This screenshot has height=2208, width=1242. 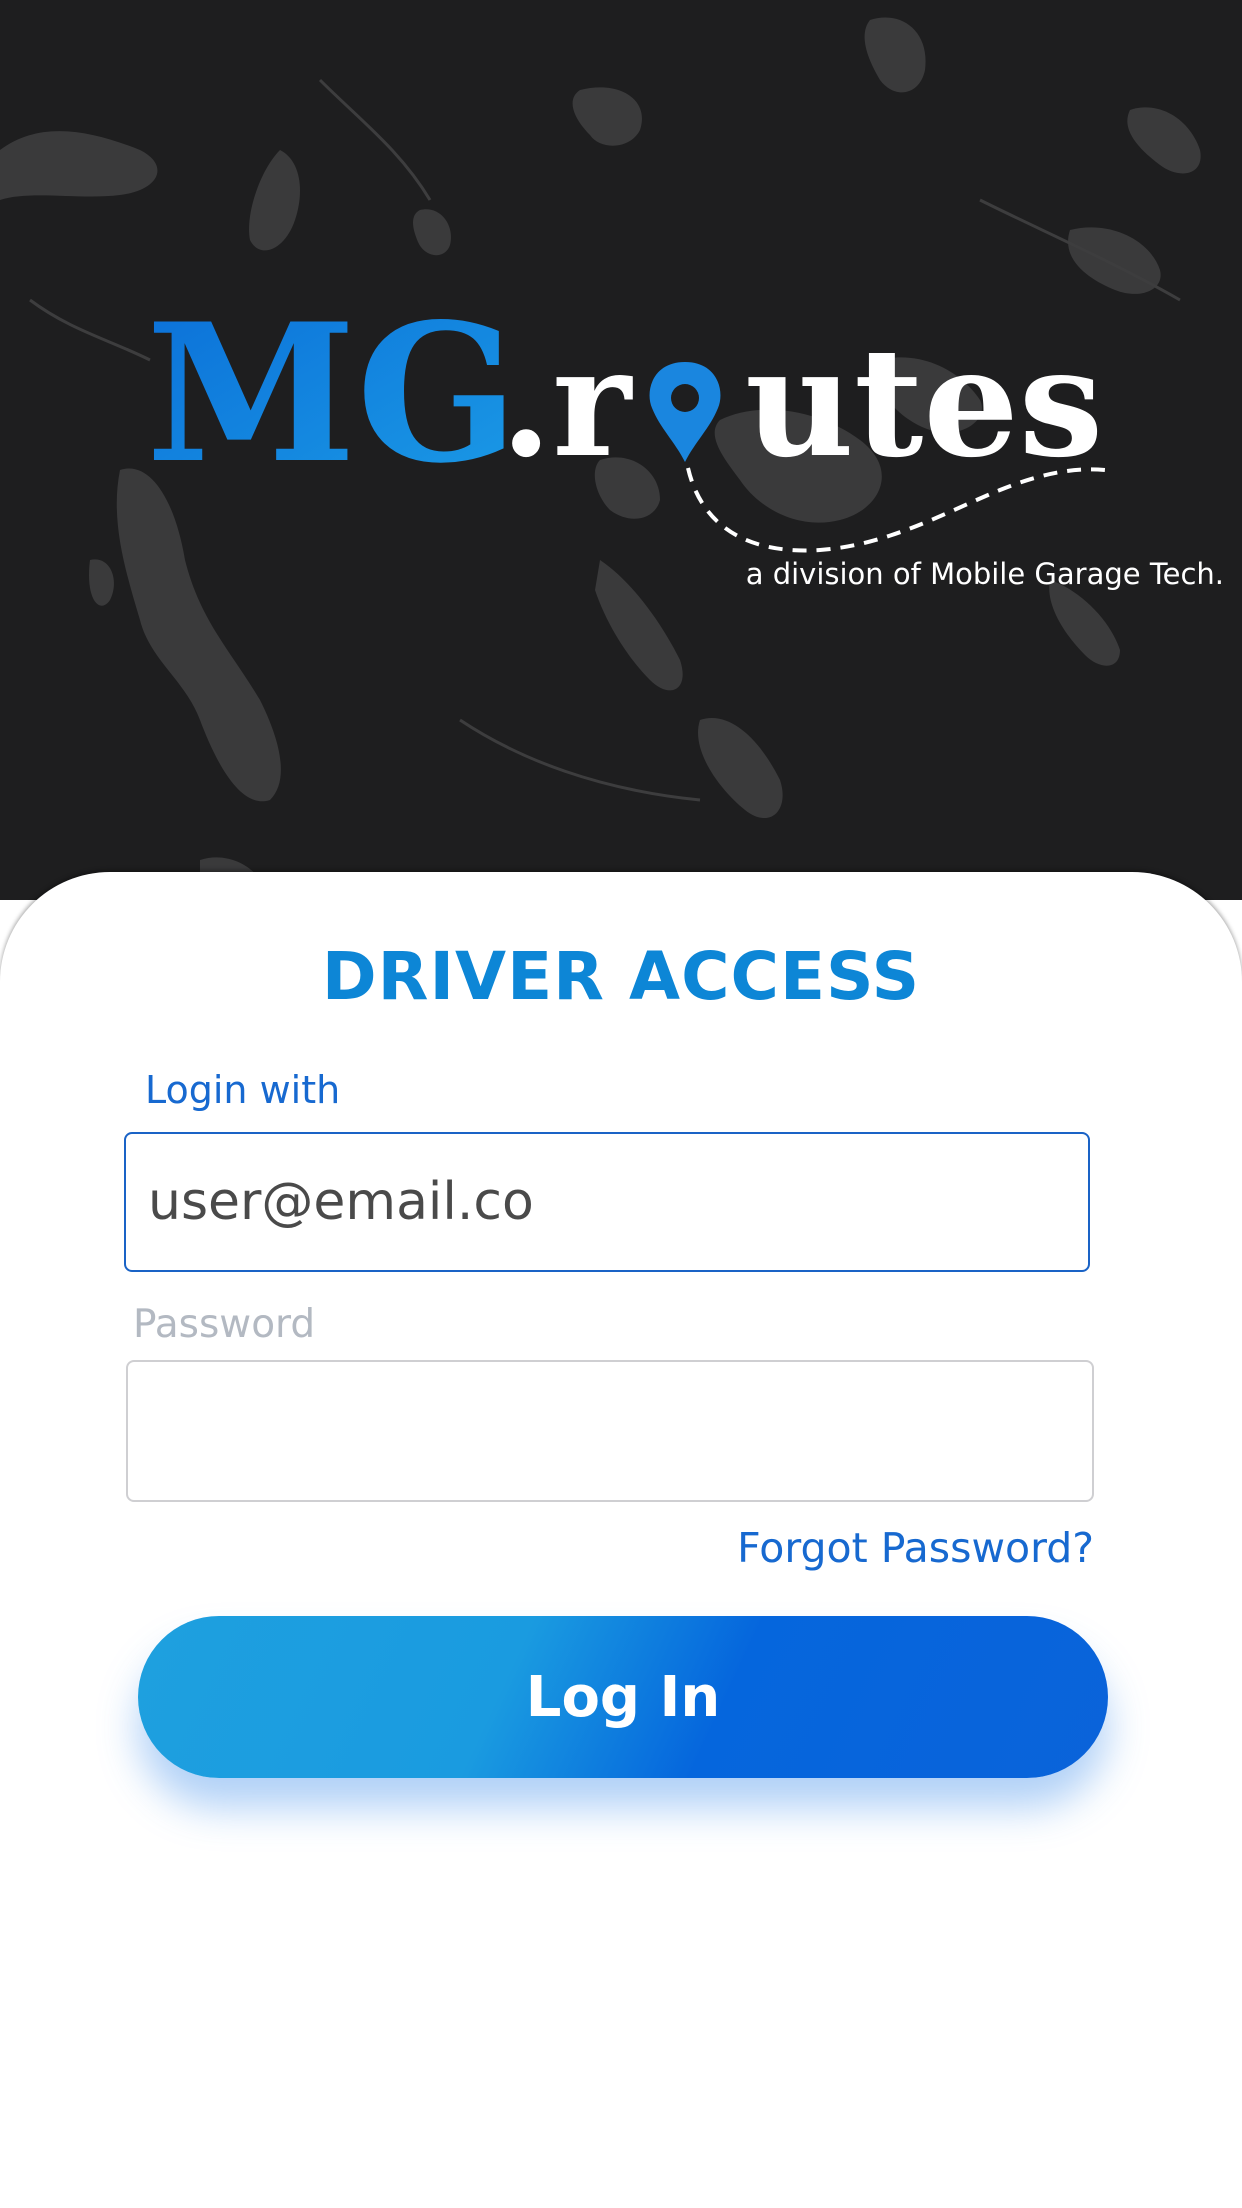 What do you see at coordinates (566, 403) in the screenshot?
I see `logo-text-dot-r: .r` at bounding box center [566, 403].